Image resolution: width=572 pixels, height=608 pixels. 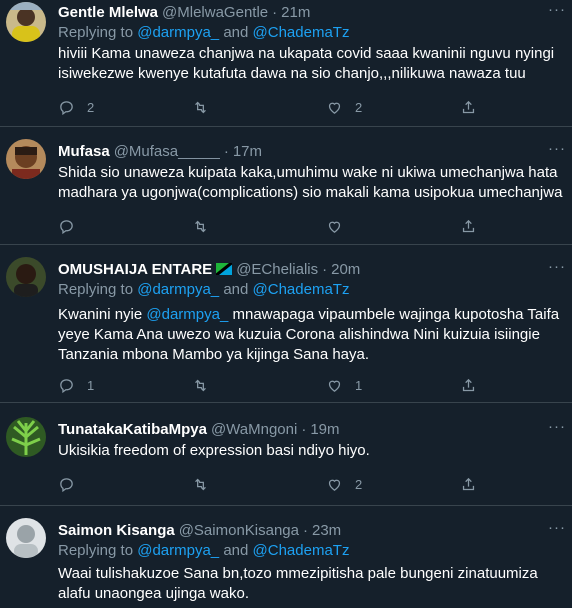 I want to click on tweet-header: TunatakaKatibaMpya @WaMngoni · 19m, so click(x=295, y=429).